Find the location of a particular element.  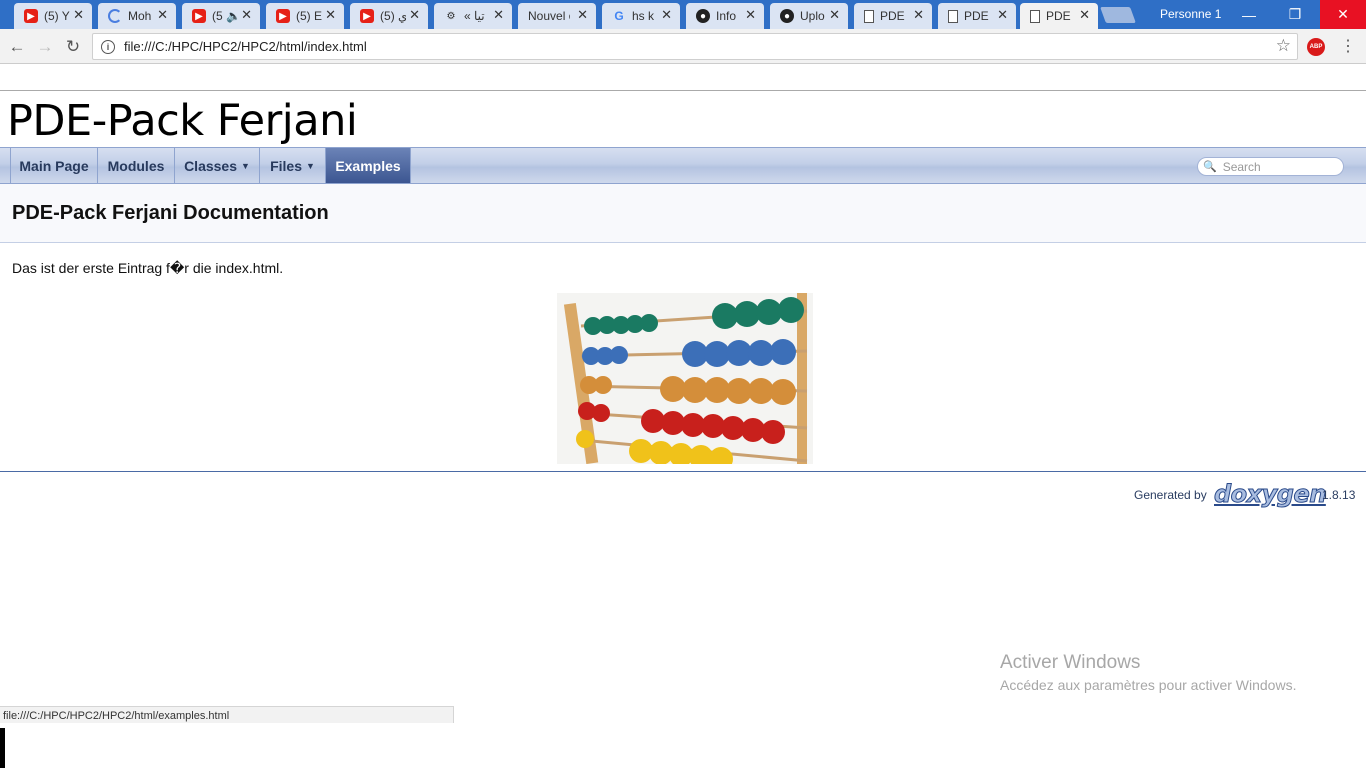

back-button: ← is located at coordinates (17, 47).